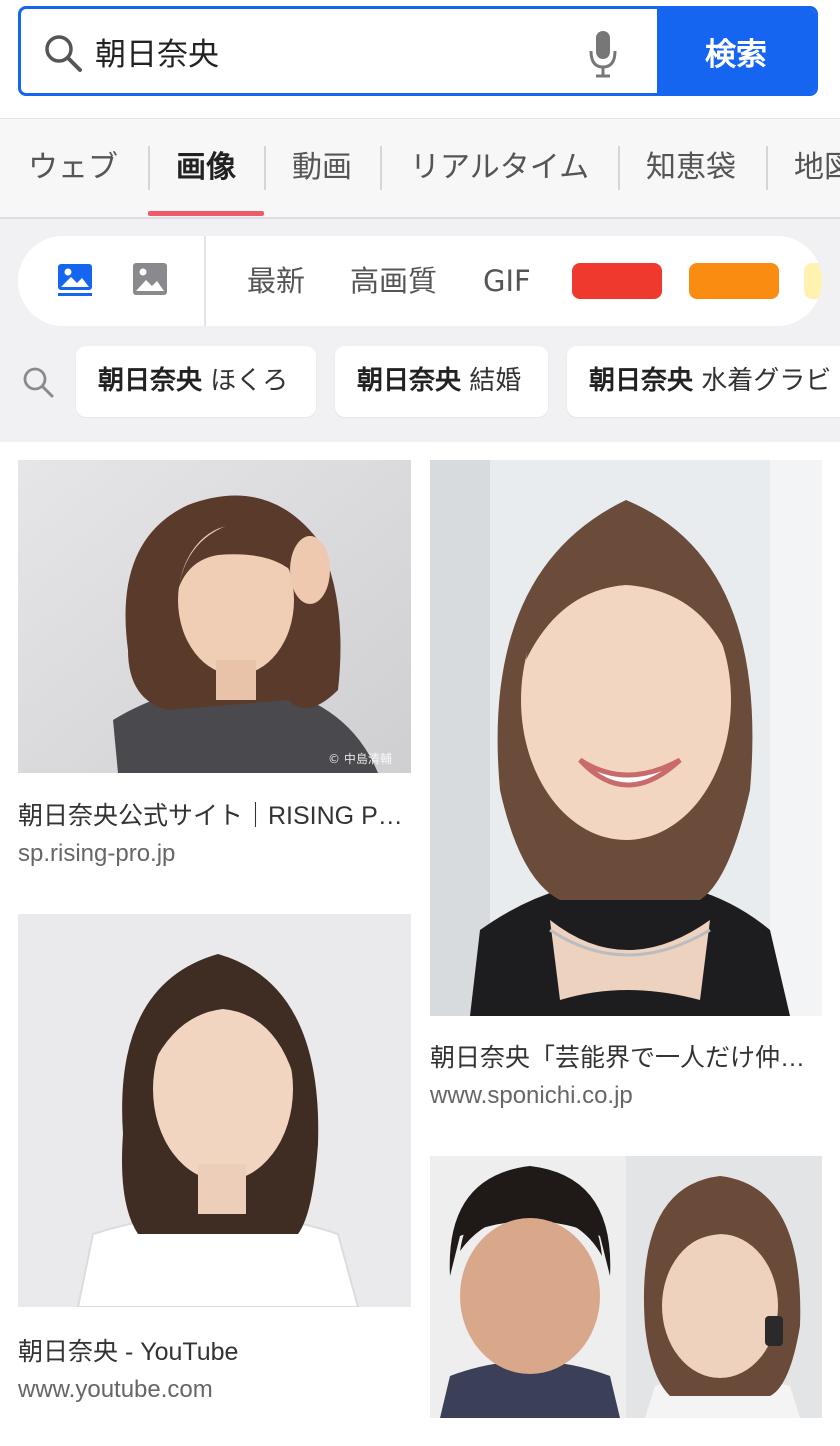 The image size is (840, 1446). What do you see at coordinates (360, 758) in the screenshot?
I see `photo-credit-watermark: © 中島清輔` at bounding box center [360, 758].